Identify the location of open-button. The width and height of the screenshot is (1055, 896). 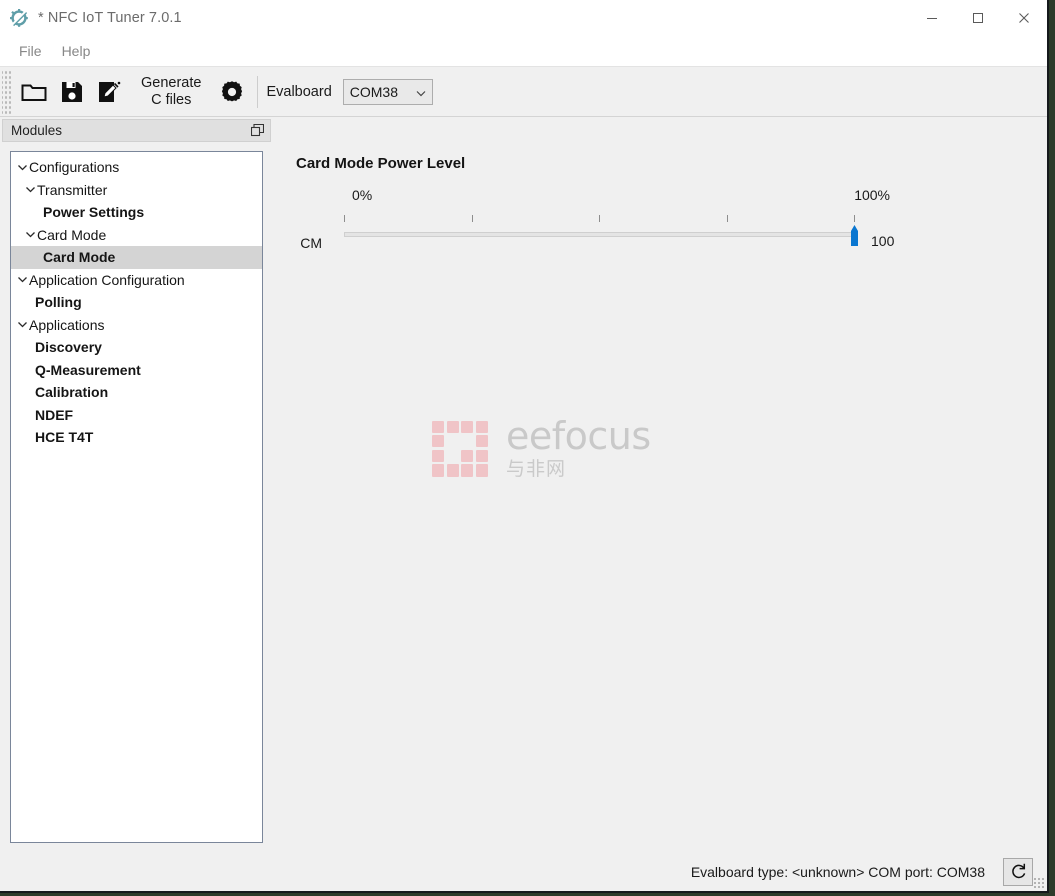
(34, 92).